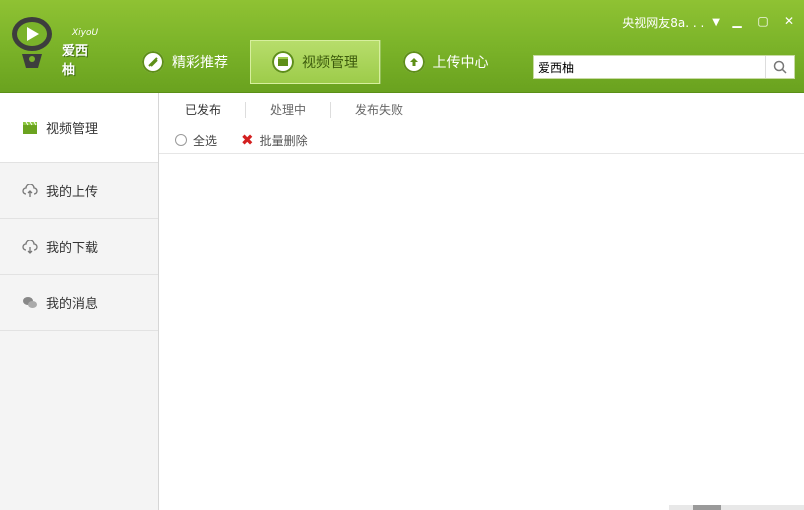 The height and width of the screenshot is (510, 804). I want to click on search-button, so click(779, 67).